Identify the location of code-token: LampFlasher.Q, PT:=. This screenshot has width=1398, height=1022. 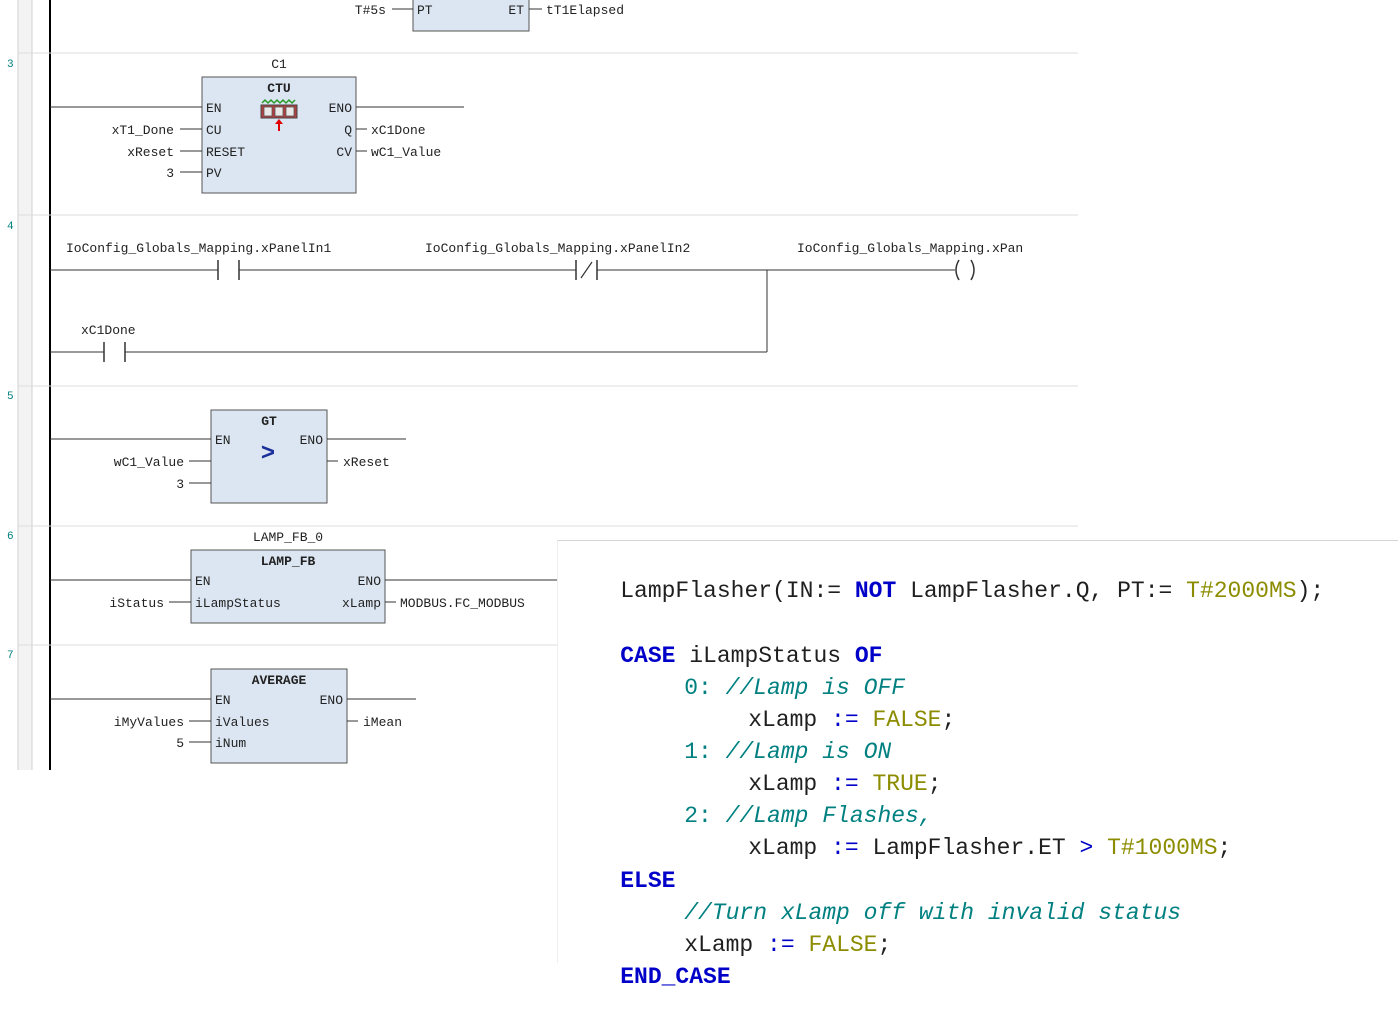
(1041, 591).